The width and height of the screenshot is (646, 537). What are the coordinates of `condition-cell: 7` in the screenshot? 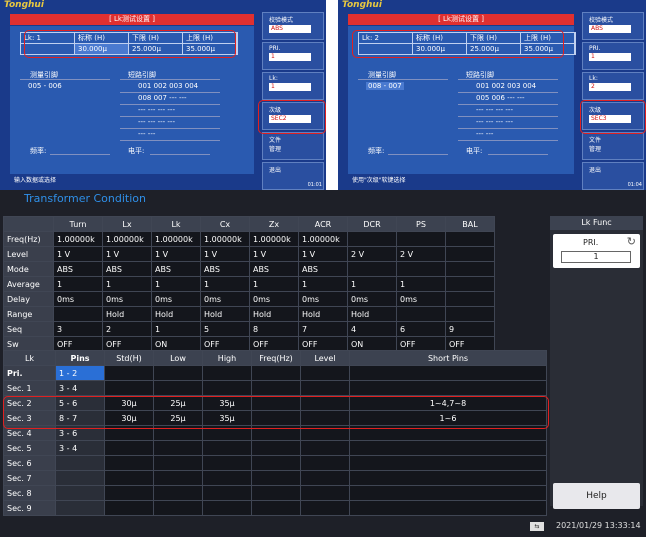 It's located at (323, 329).